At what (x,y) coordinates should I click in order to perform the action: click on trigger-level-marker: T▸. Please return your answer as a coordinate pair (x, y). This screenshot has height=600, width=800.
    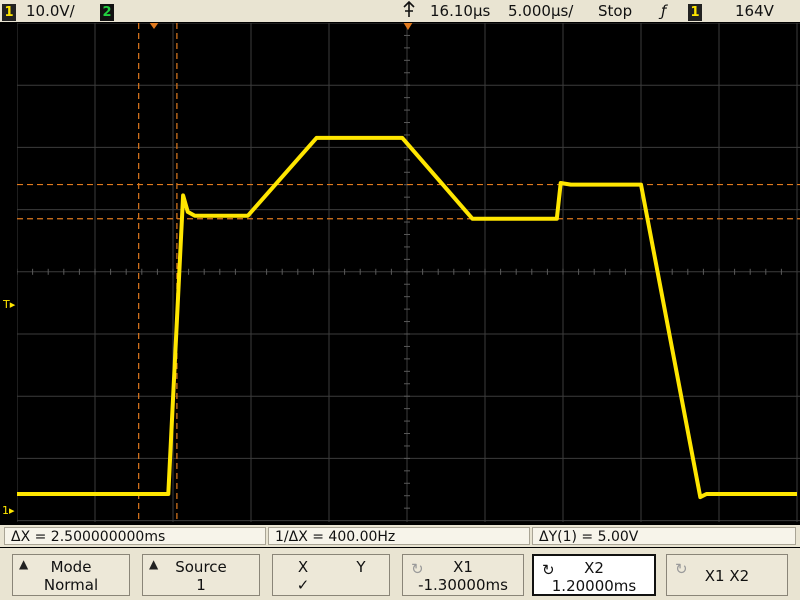
    Looking at the image, I should click on (9, 304).